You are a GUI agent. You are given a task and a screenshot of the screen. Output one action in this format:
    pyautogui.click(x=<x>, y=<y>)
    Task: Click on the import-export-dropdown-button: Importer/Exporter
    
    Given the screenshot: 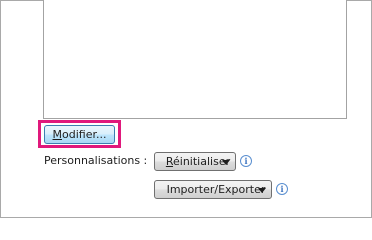 What is the action you would take?
    pyautogui.click(x=213, y=189)
    